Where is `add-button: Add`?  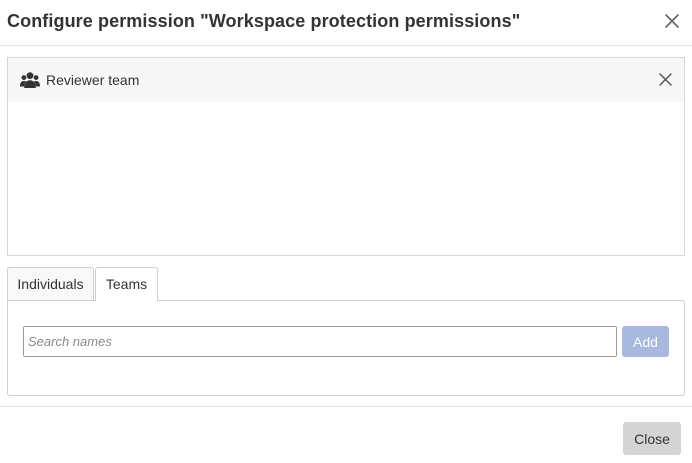 add-button: Add is located at coordinates (645, 341).